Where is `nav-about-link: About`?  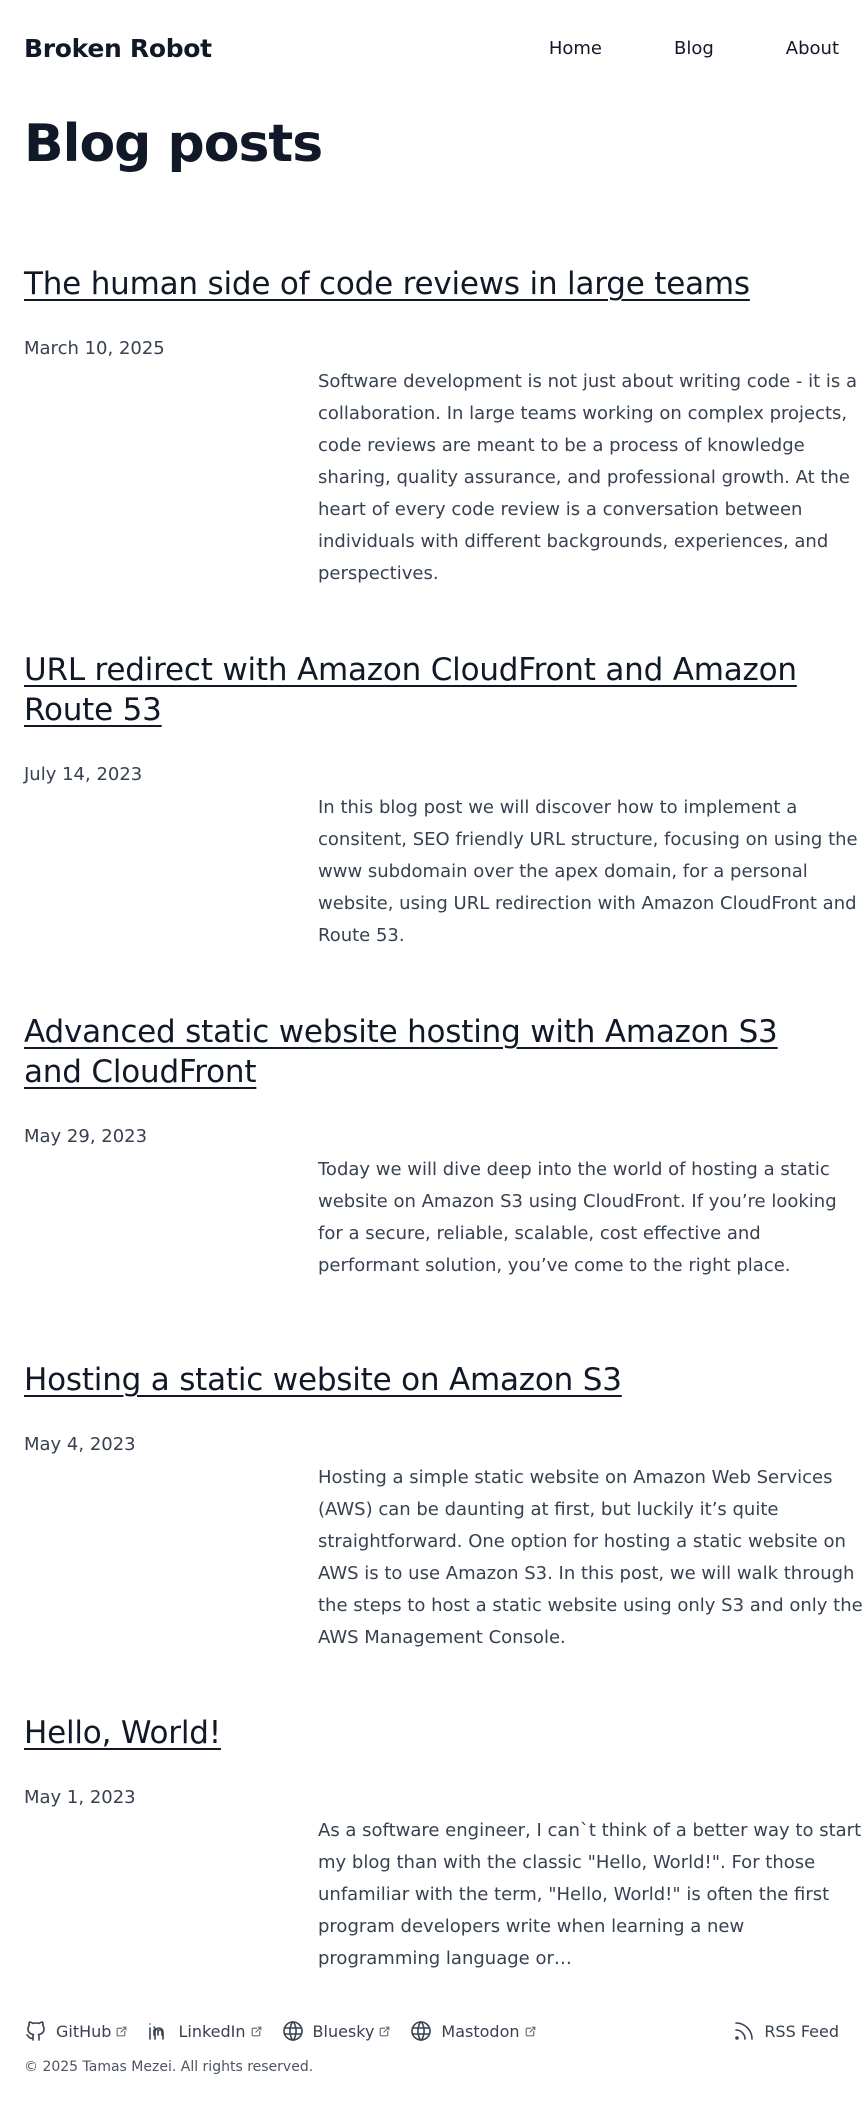
nav-about-link: About is located at coordinates (812, 48).